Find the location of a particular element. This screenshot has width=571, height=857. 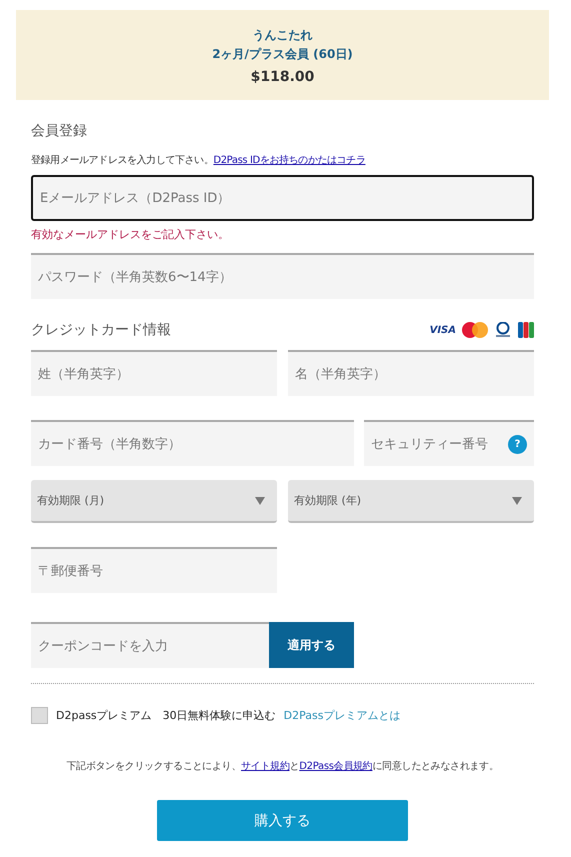

help-button: ? is located at coordinates (517, 444).